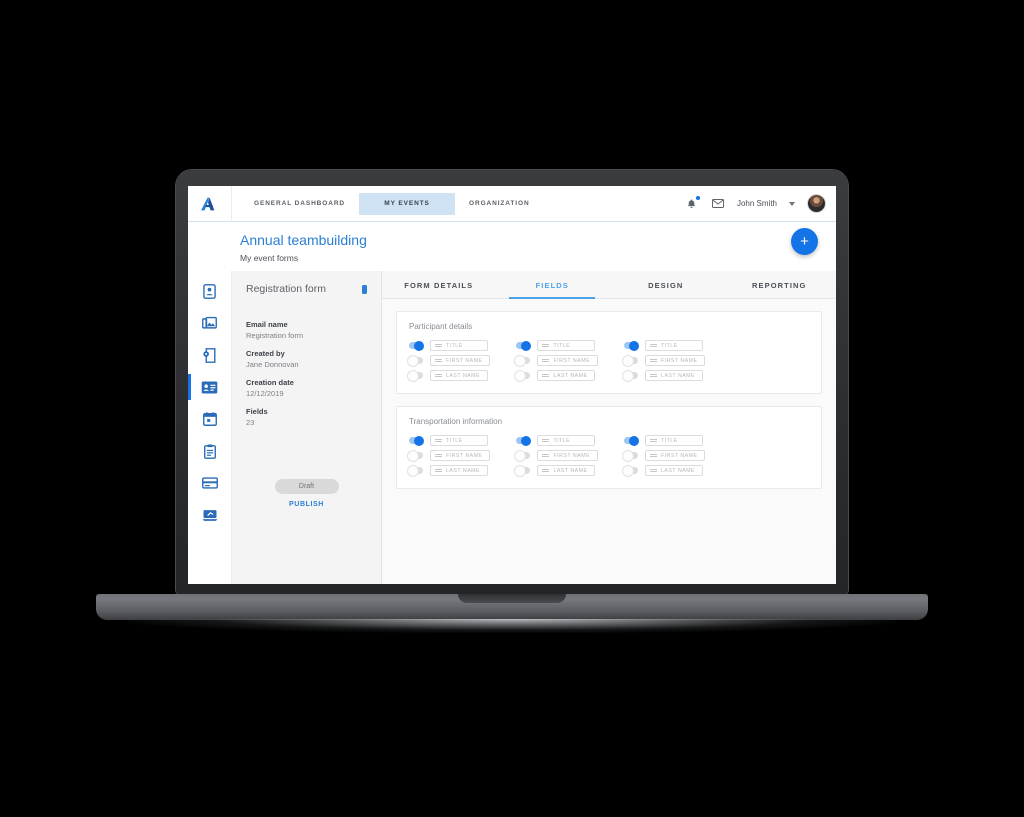 The width and height of the screenshot is (1024, 817). I want to click on field-chip-label: LAST NAME, so click(677, 375).